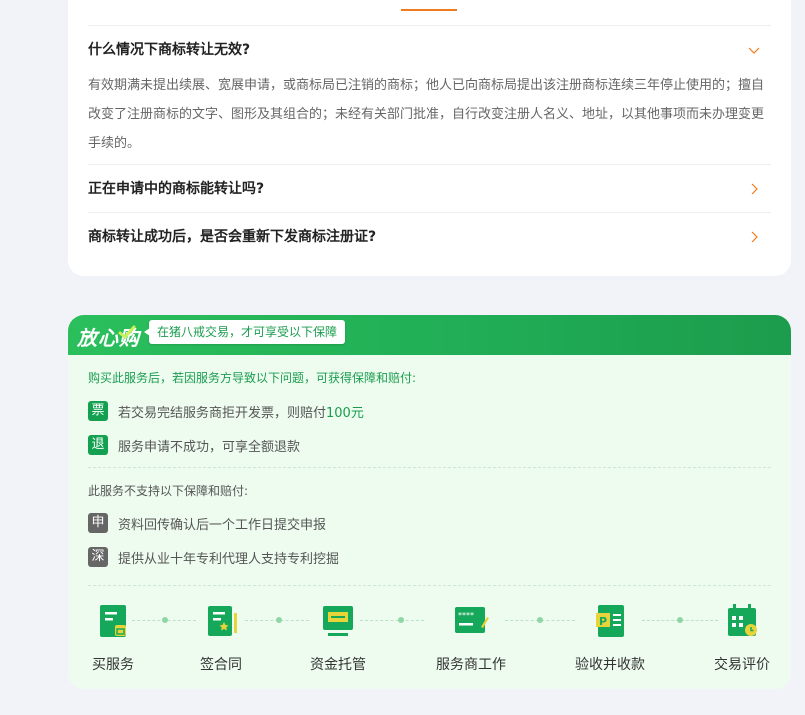  Describe the element at coordinates (429, 50) in the screenshot. I see `faq-question: 什么情况下商标转让无效?` at that location.